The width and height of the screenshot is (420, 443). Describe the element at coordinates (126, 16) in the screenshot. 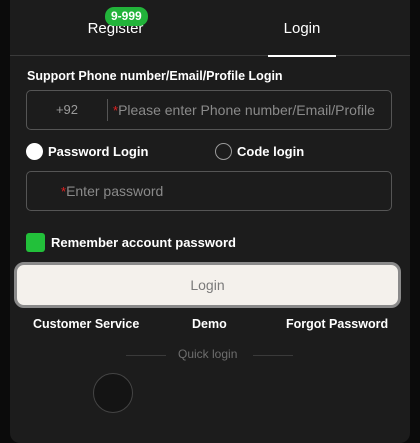

I see `register-badge: 9-999` at that location.